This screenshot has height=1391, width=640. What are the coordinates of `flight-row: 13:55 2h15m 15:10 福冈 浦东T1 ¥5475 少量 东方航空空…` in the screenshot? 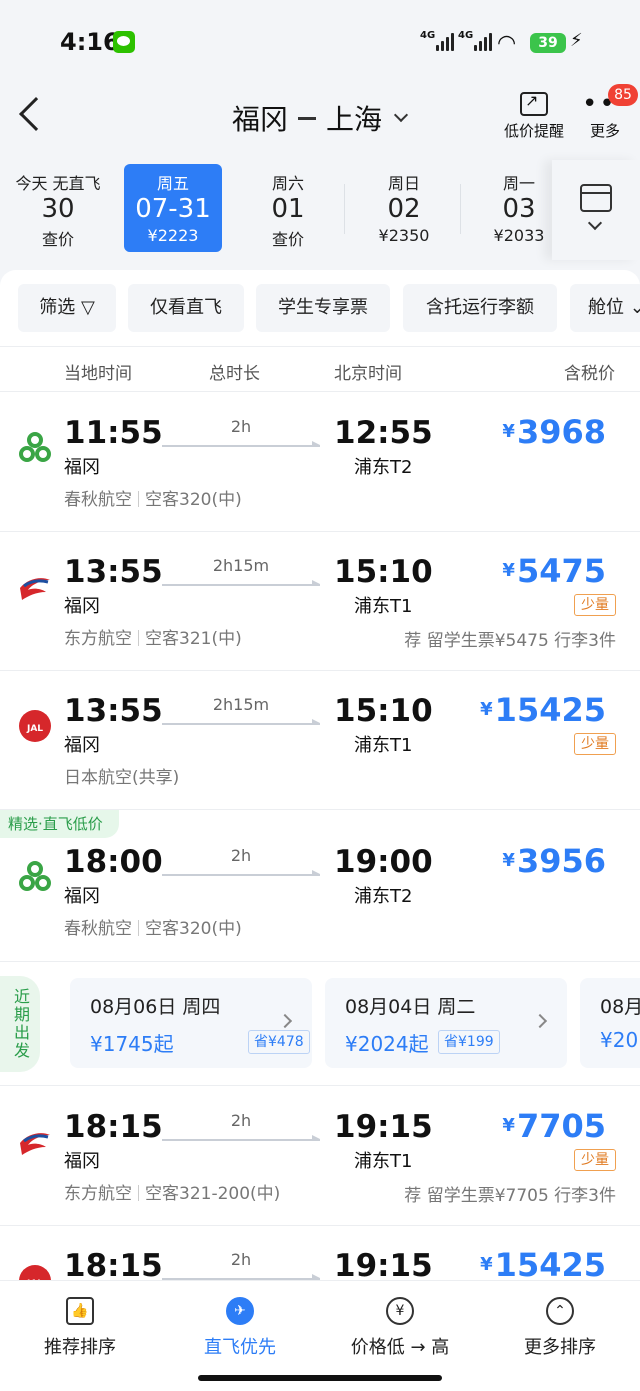 It's located at (320, 601).